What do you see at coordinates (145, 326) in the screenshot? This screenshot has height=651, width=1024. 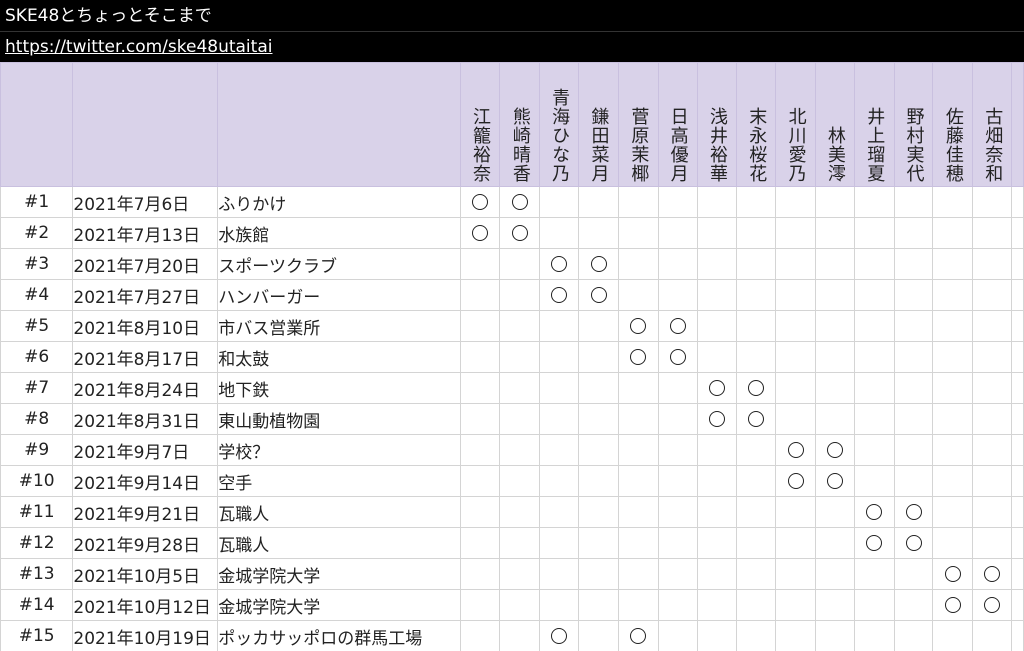 I see `date-cell: 2021年8月10日` at bounding box center [145, 326].